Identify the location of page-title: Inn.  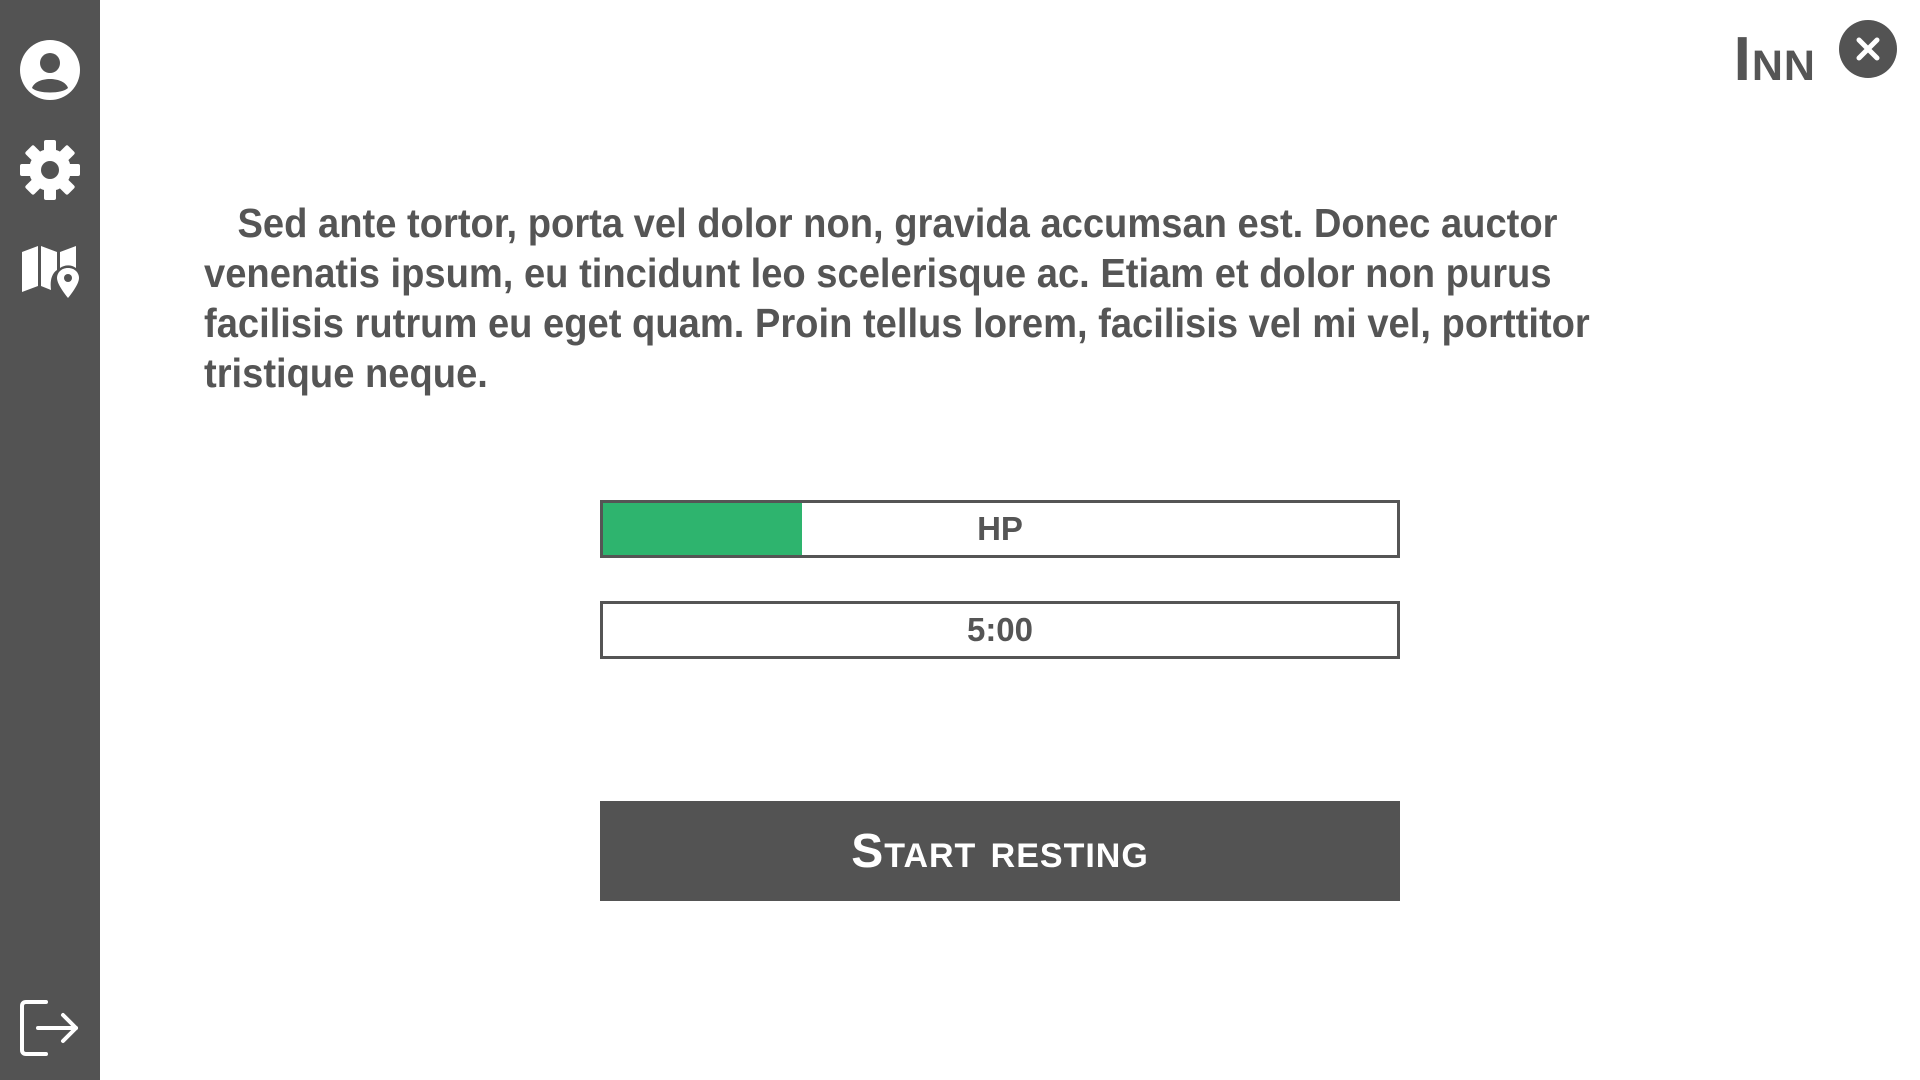
(1774, 59).